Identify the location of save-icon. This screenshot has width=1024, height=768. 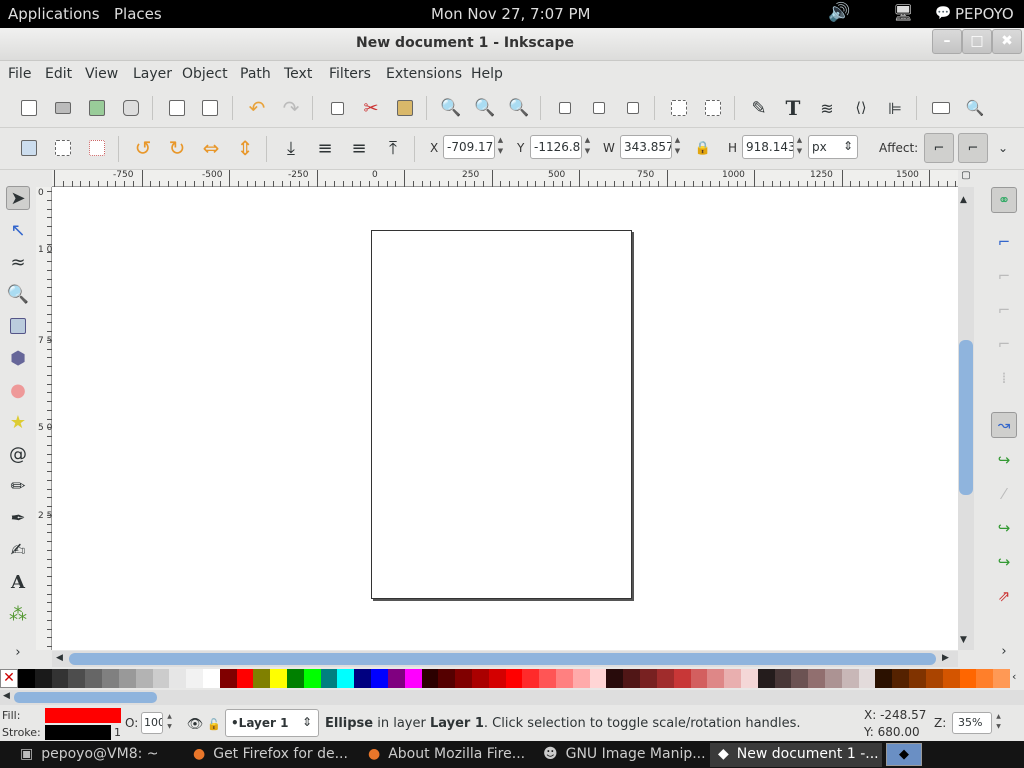
(97, 108).